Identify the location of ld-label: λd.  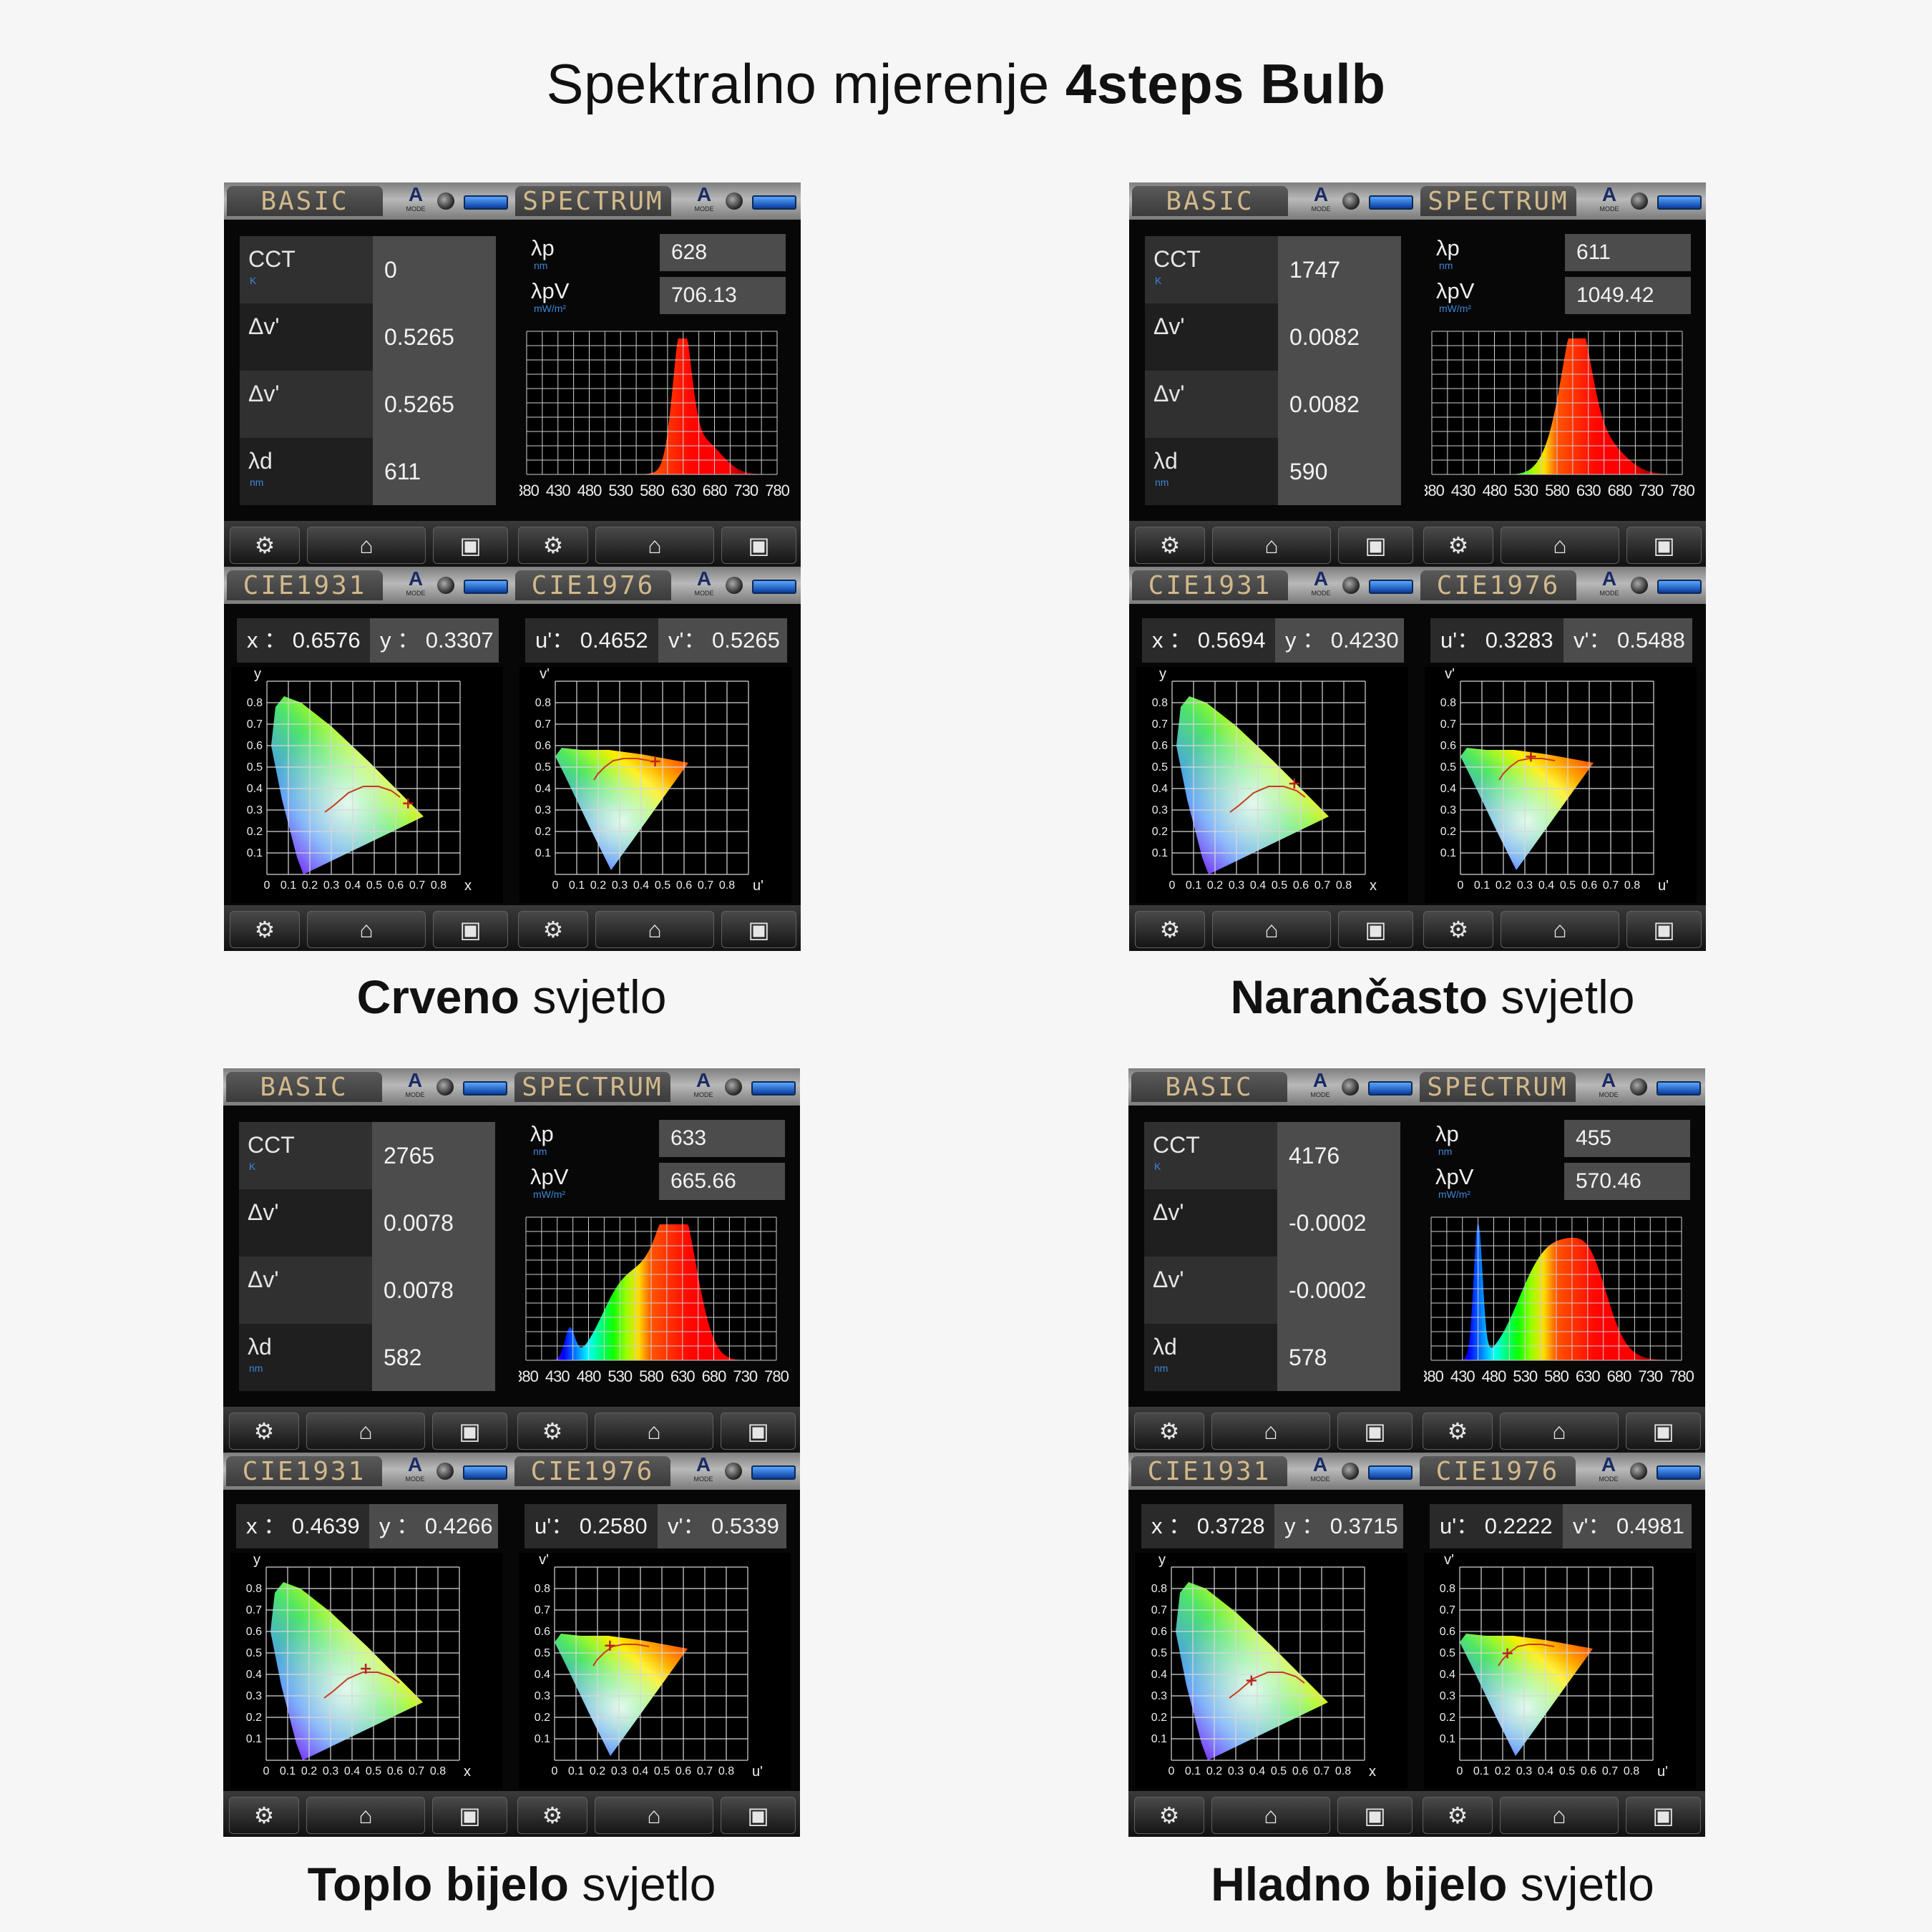
(260, 461).